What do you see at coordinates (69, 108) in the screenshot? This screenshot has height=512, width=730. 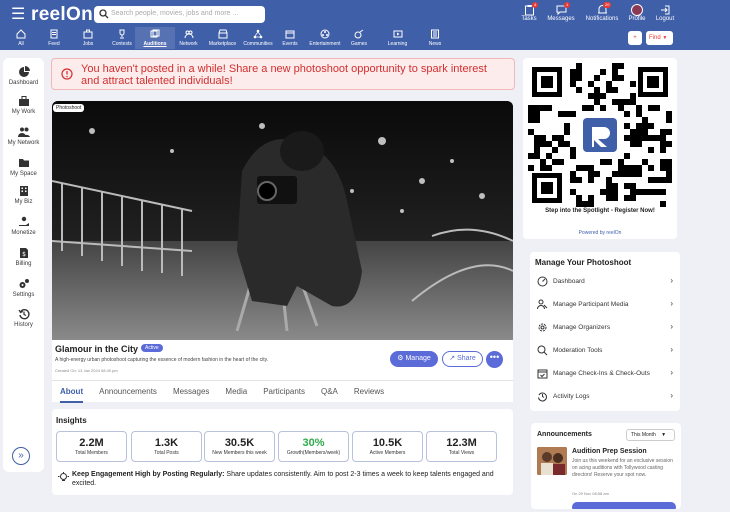 I see `category-tag: Photoshoot` at bounding box center [69, 108].